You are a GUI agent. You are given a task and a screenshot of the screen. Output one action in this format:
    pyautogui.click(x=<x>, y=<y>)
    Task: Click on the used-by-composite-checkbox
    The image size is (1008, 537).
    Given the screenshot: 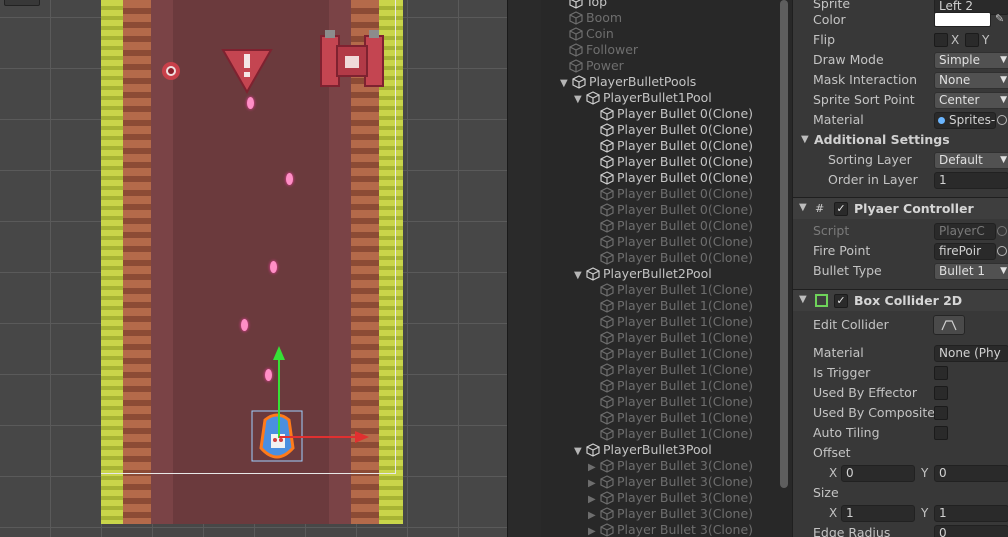 What is the action you would take?
    pyautogui.click(x=941, y=413)
    